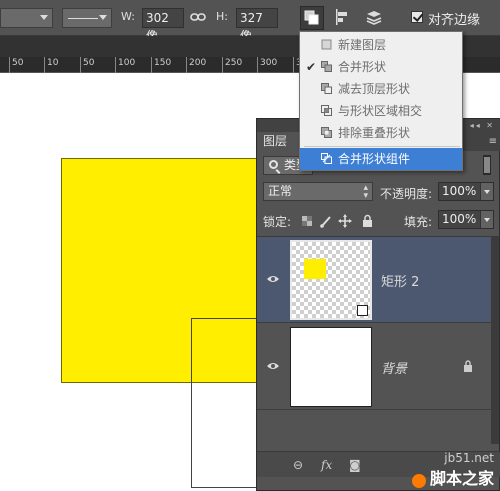  Describe the element at coordinates (311, 67) in the screenshot. I see `checkmark-icon: ✔` at that location.